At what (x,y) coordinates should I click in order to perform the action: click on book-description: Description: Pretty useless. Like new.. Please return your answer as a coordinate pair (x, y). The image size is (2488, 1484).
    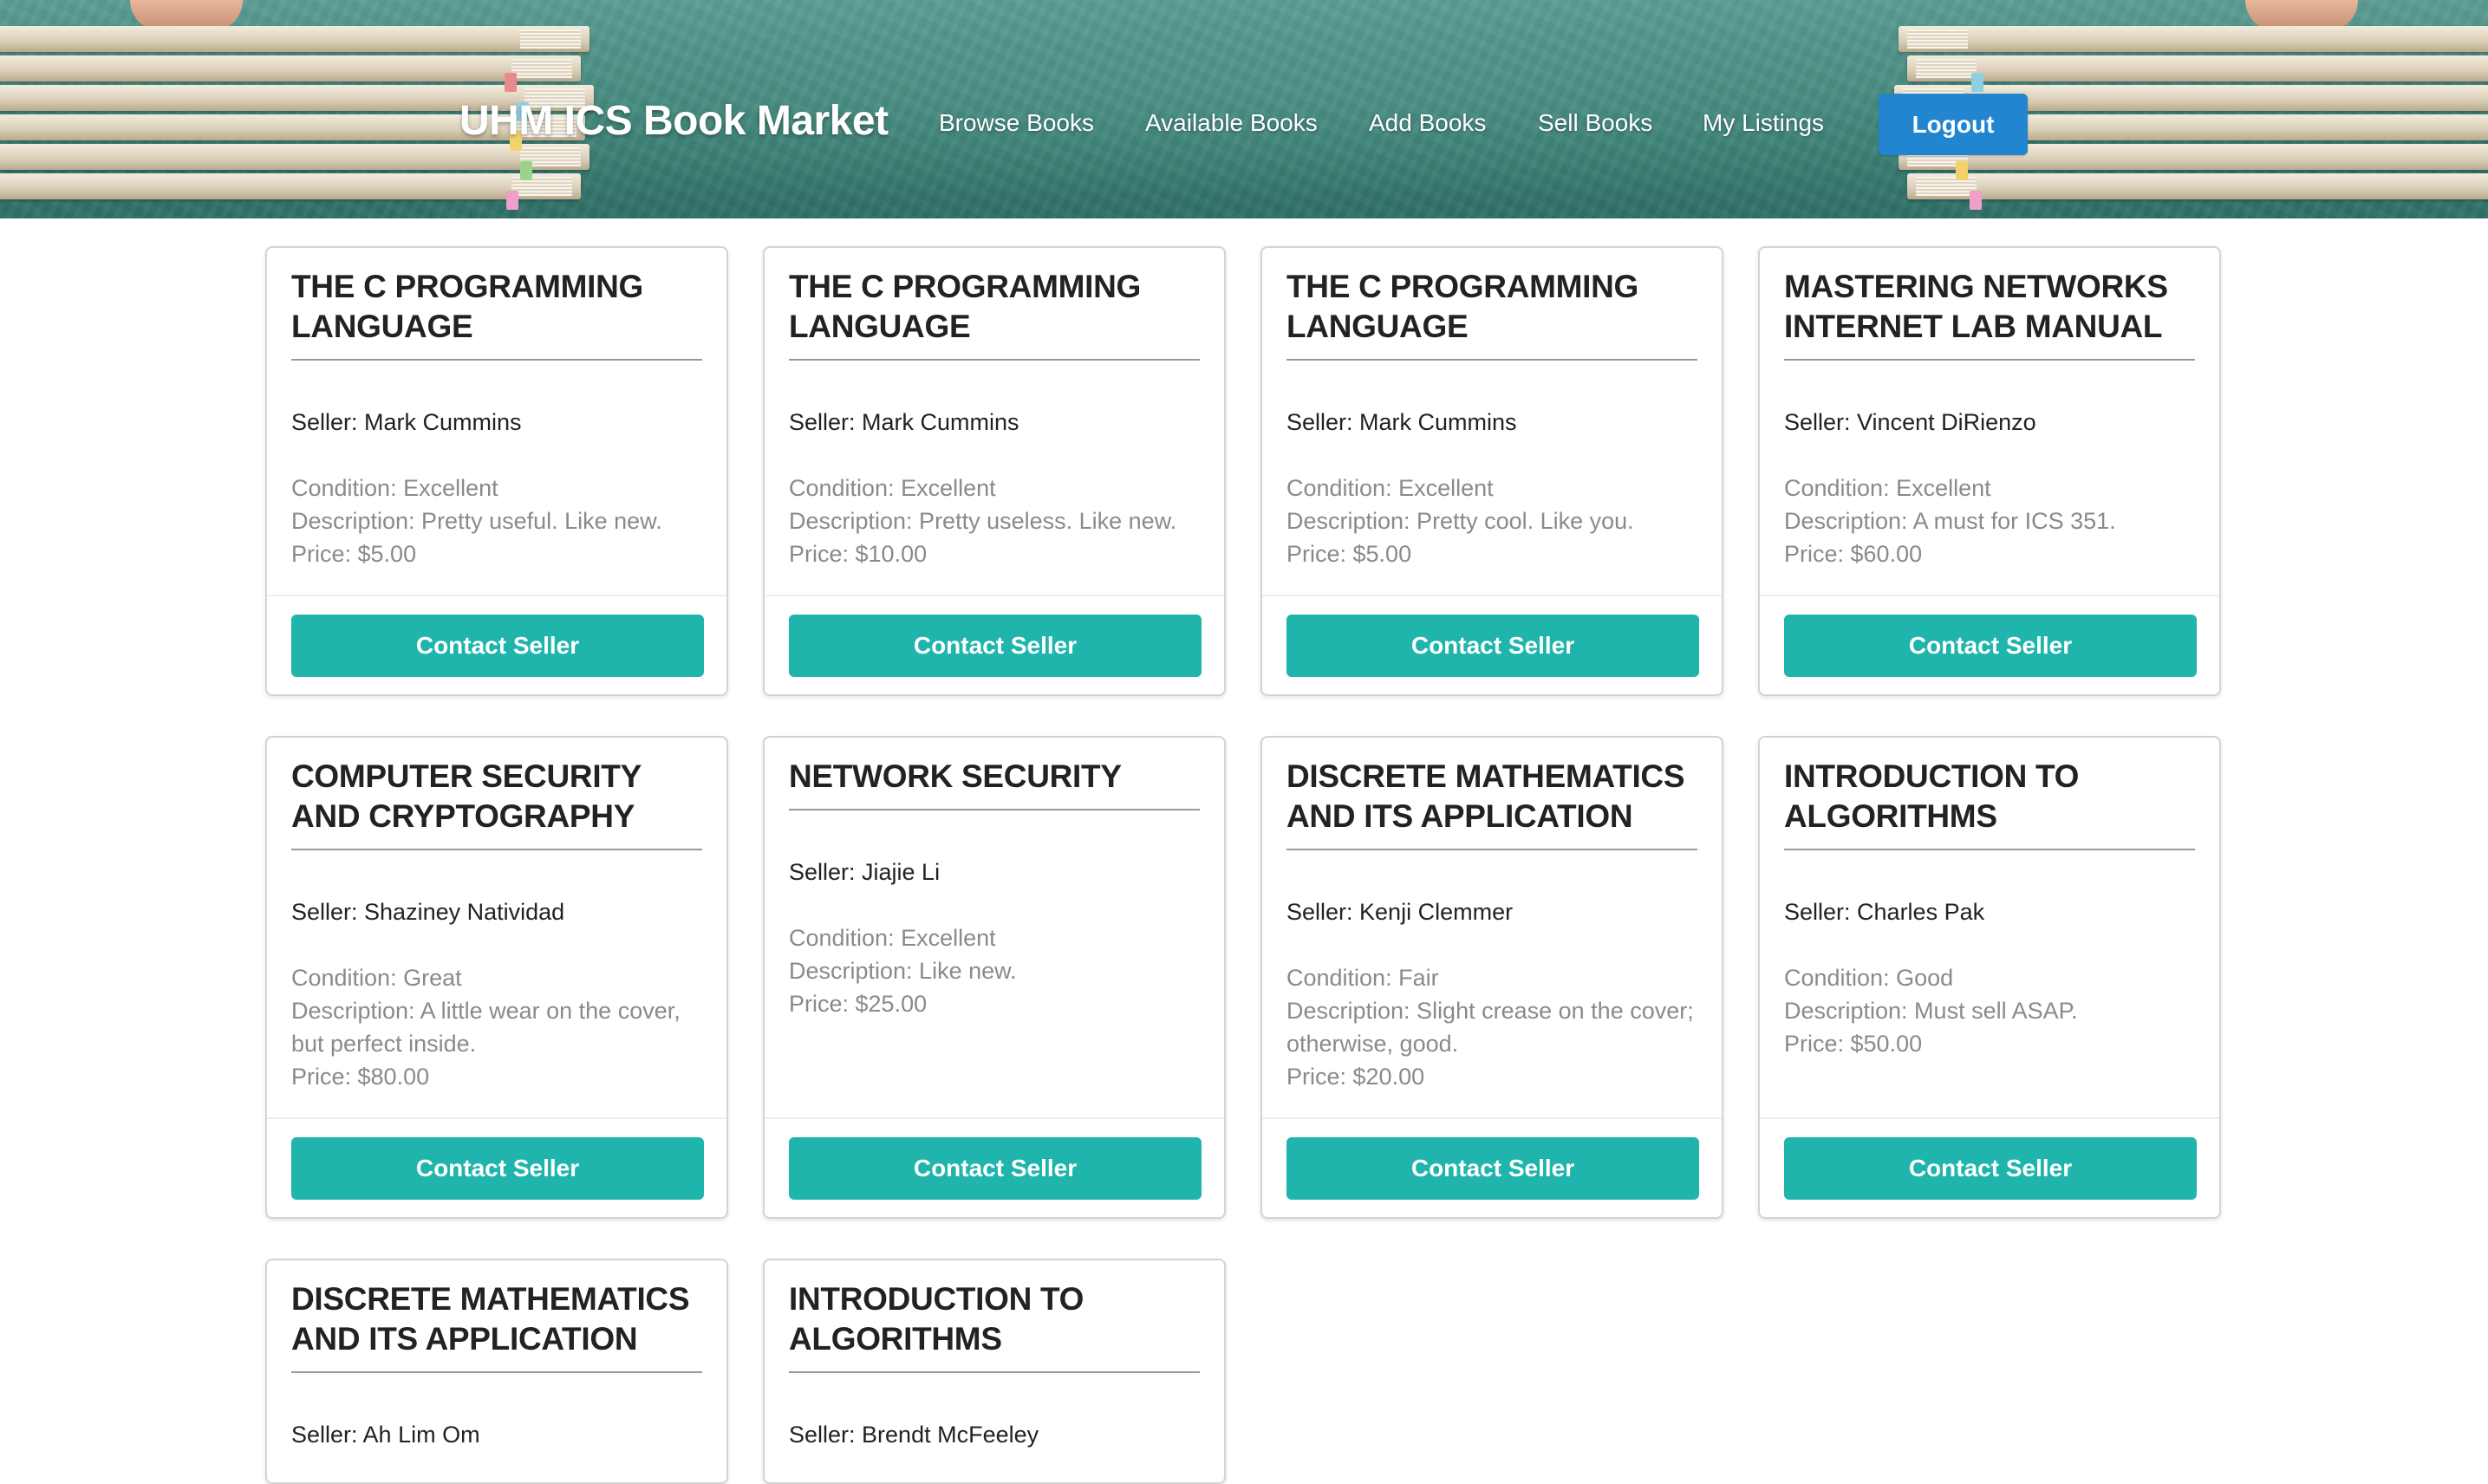
    Looking at the image, I should click on (983, 521).